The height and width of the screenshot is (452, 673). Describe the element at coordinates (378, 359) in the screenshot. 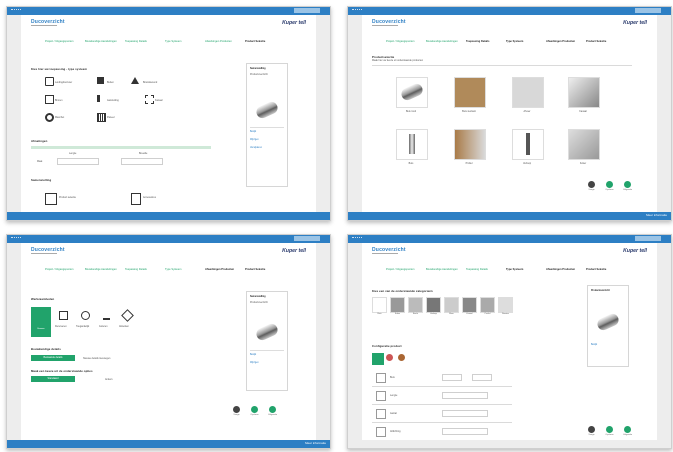

I see `config-option-selected` at that location.